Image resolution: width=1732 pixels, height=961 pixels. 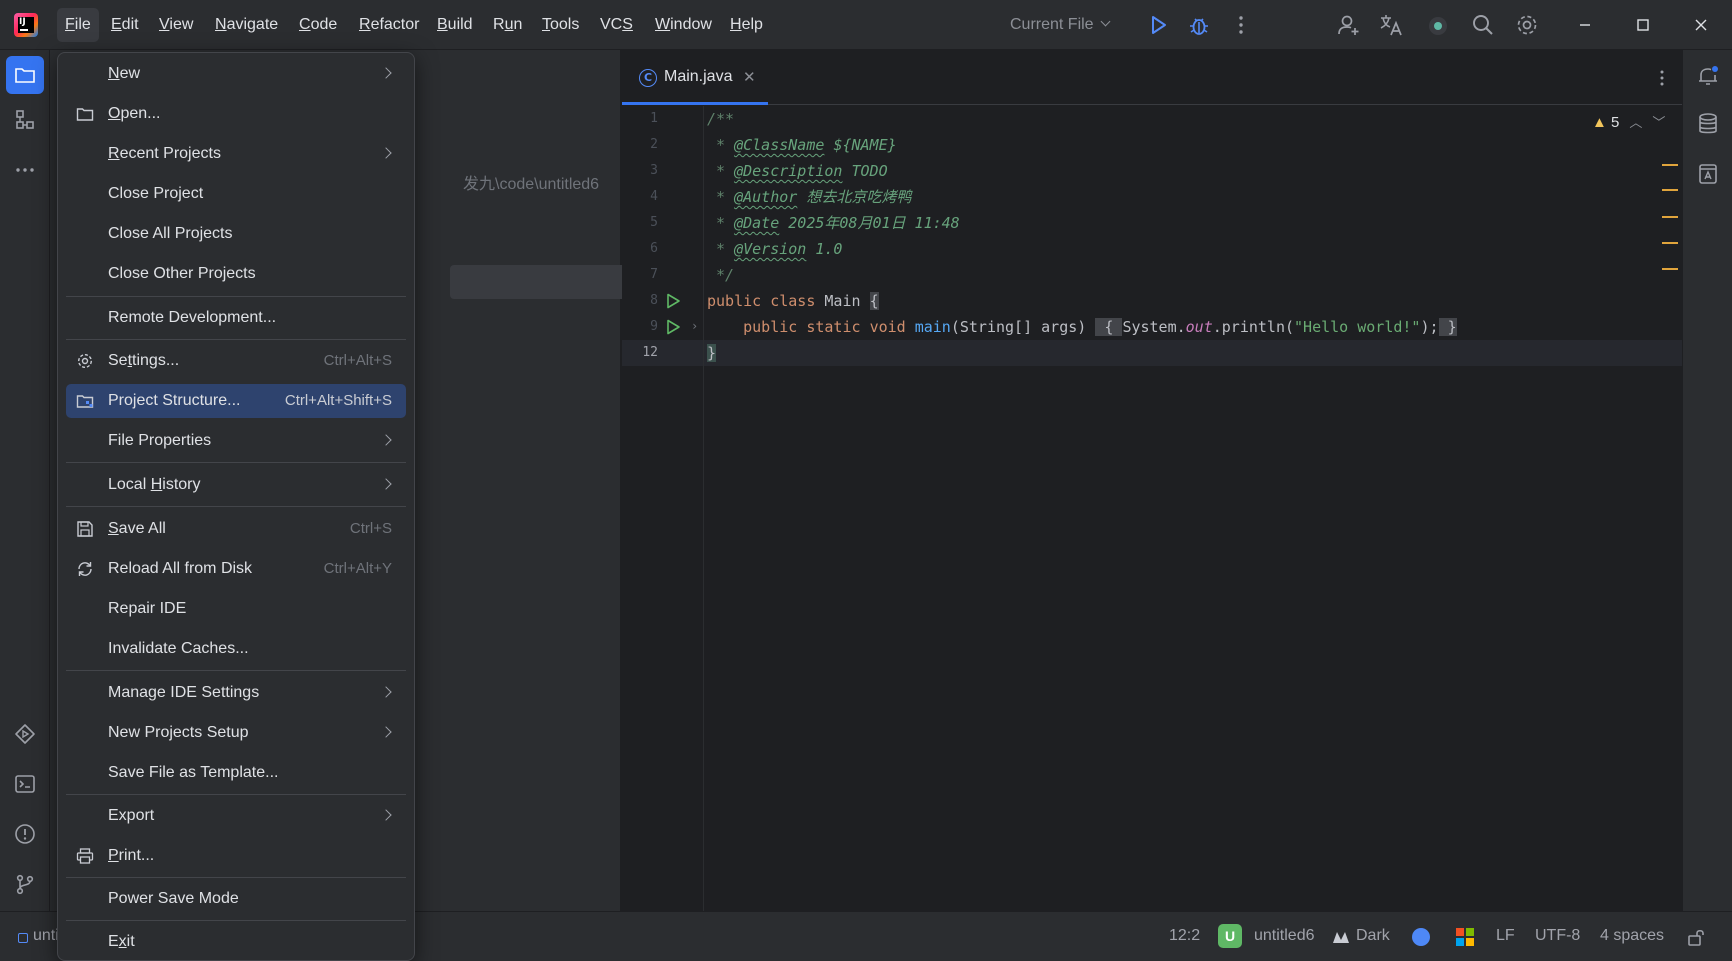 I want to click on breadcrumb-project: unti, so click(x=46, y=936).